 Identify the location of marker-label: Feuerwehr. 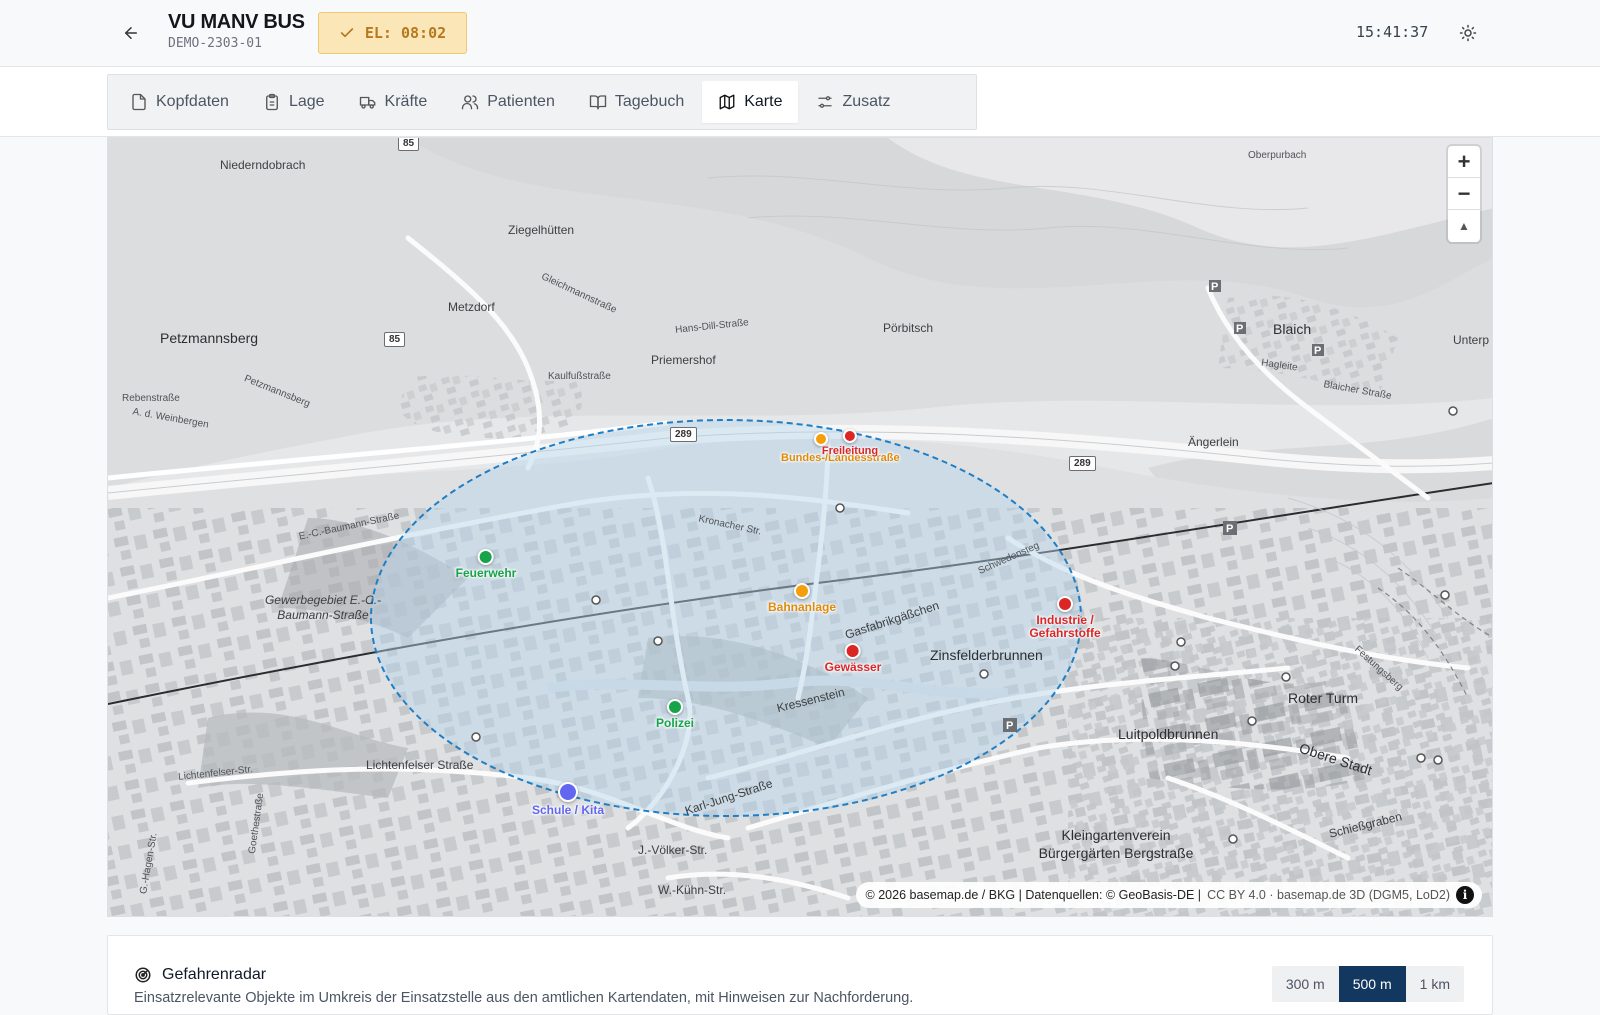
(486, 573).